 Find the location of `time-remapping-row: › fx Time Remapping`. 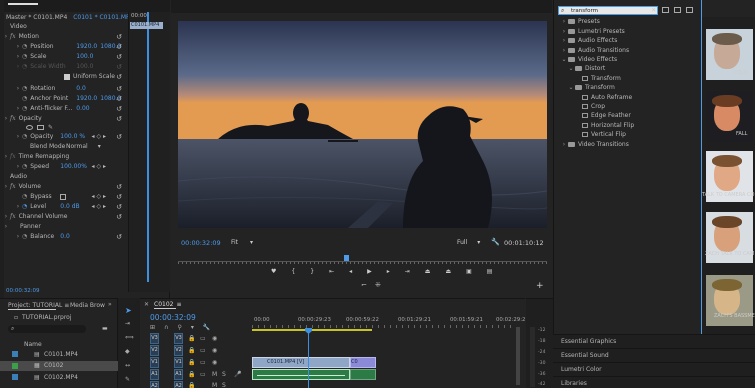

time-remapping-row: › fx Time Remapping is located at coordinates (64, 157).